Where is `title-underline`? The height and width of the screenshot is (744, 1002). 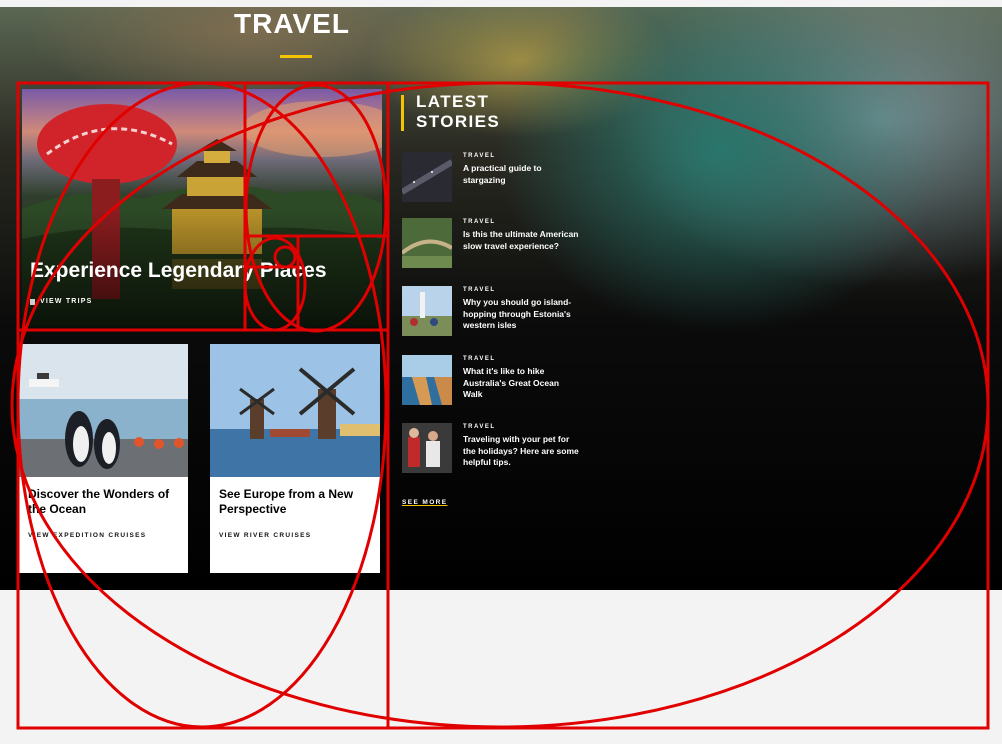 title-underline is located at coordinates (296, 56).